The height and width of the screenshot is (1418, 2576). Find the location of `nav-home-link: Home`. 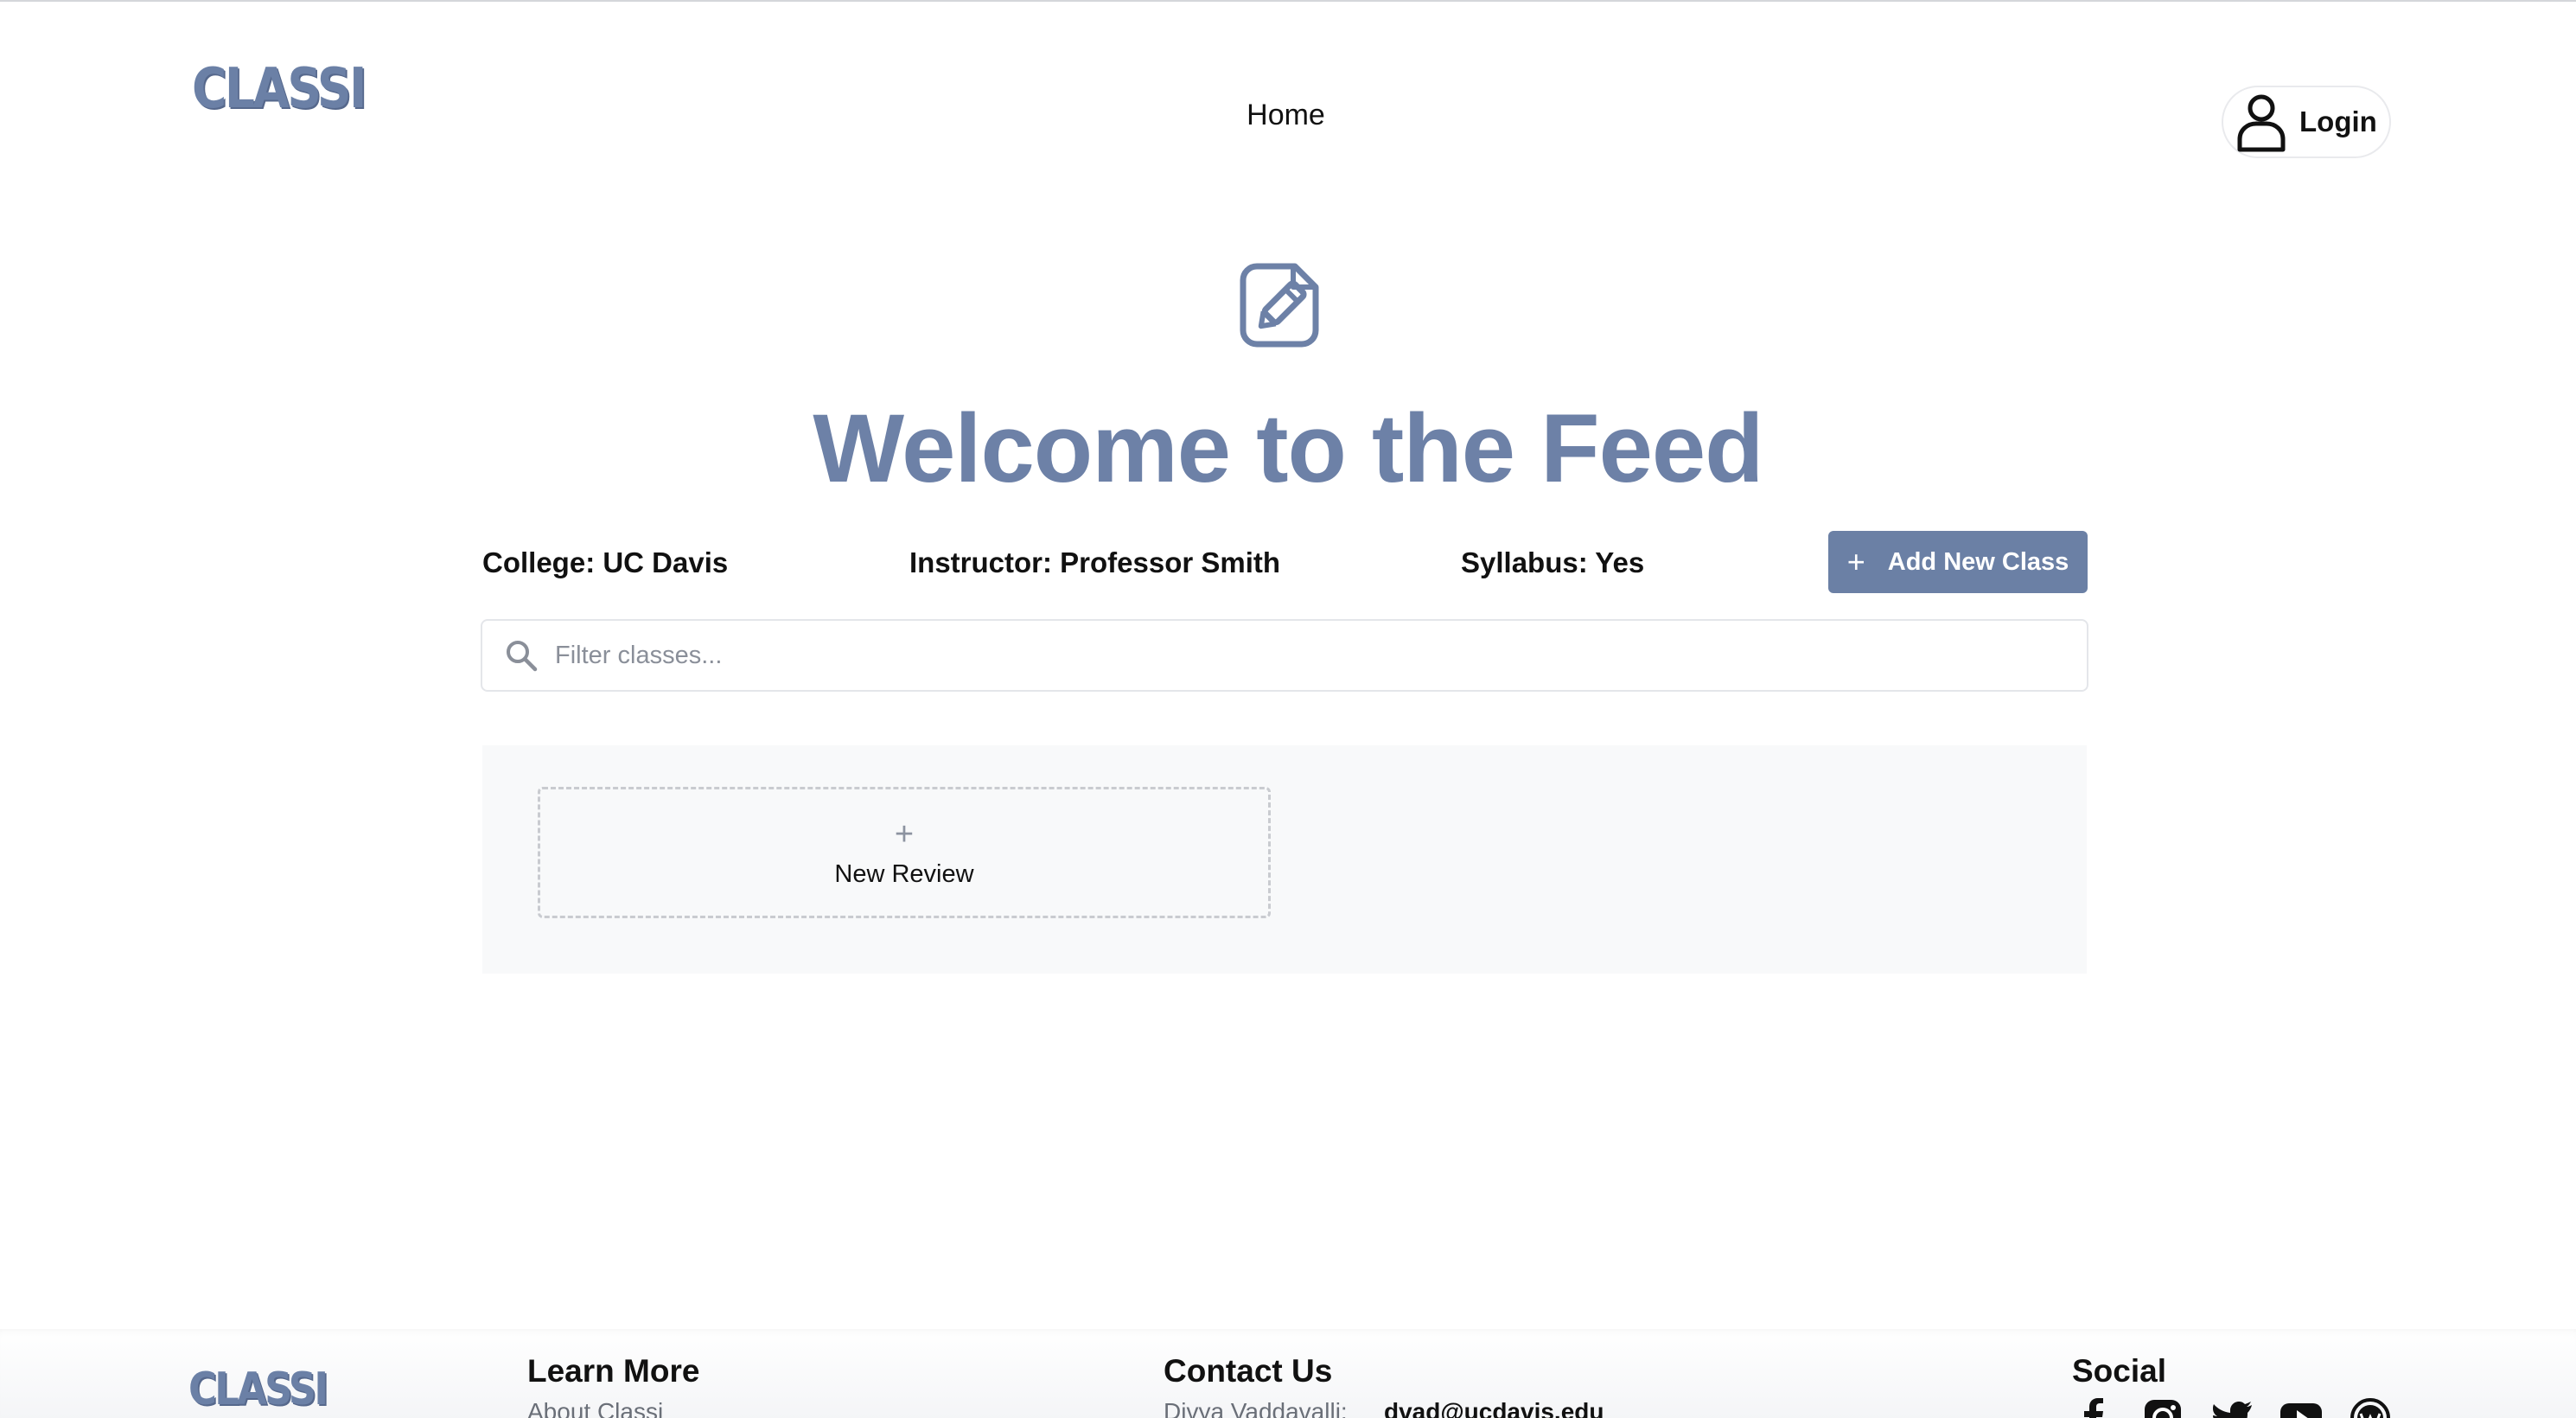

nav-home-link: Home is located at coordinates (1285, 115).